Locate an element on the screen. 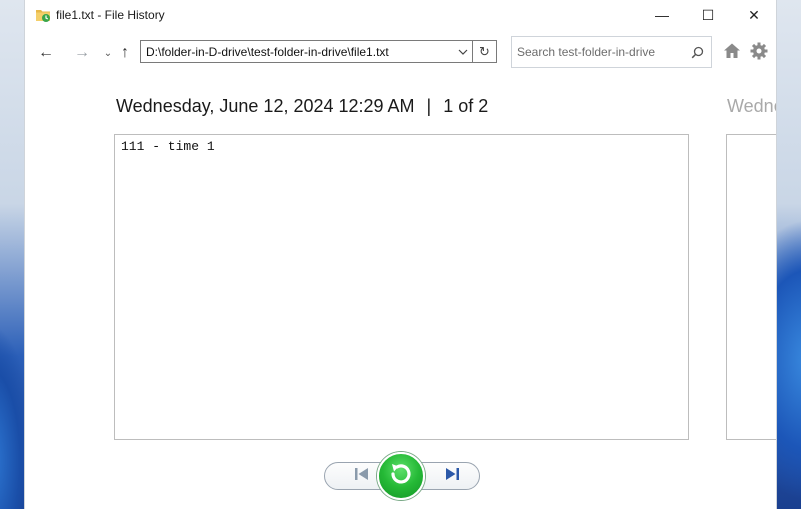 Image resolution: width=801 pixels, height=509 pixels. version-position: 1 of 2 is located at coordinates (466, 106).